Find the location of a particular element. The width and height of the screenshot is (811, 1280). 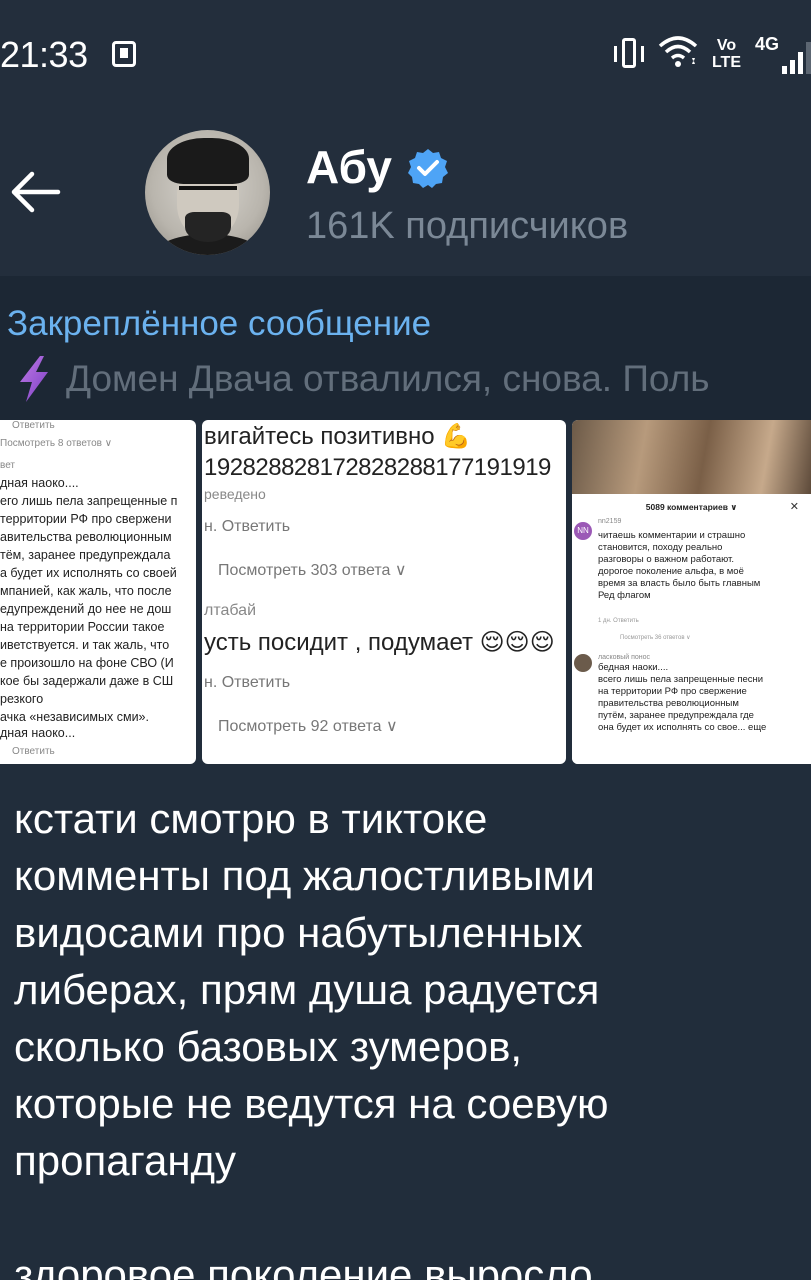

screen-record-icon is located at coordinates (124, 54).